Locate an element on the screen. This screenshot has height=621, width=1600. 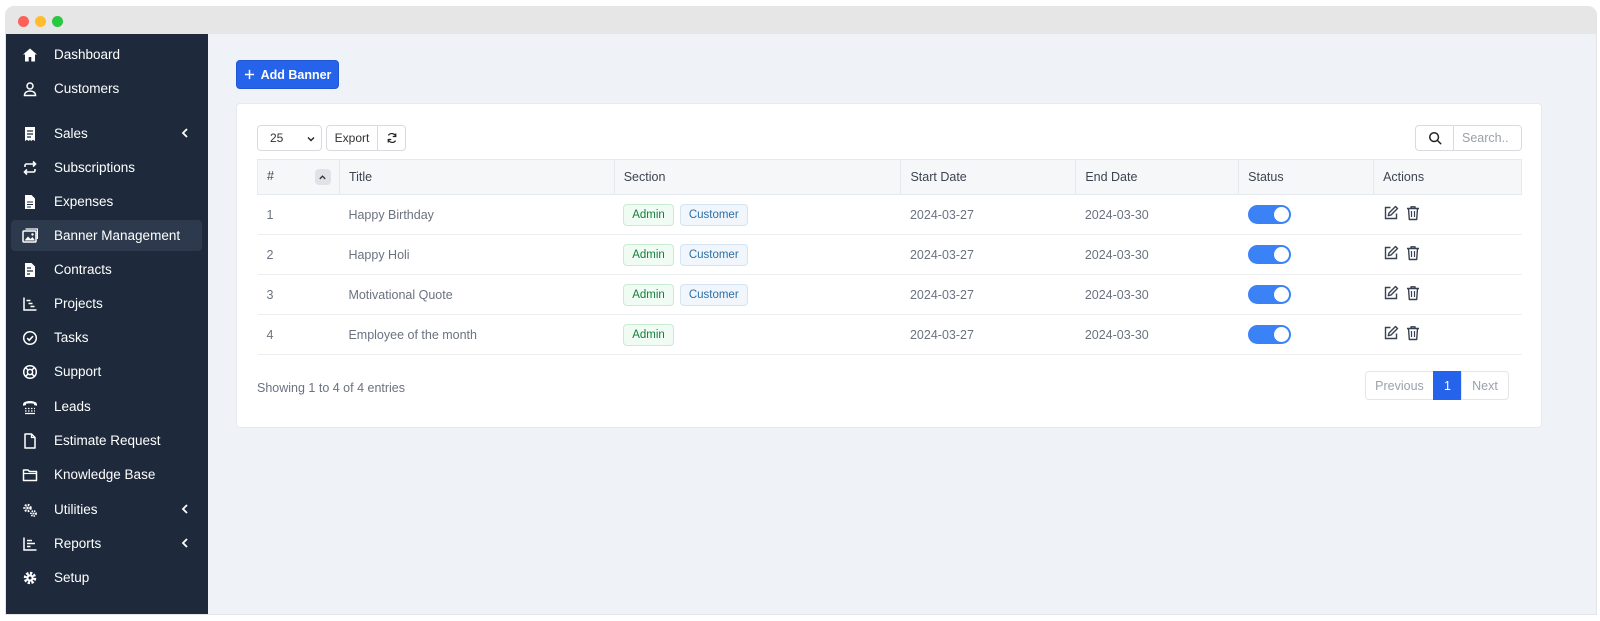
column-header-start-date: Start Date is located at coordinates (988, 177).